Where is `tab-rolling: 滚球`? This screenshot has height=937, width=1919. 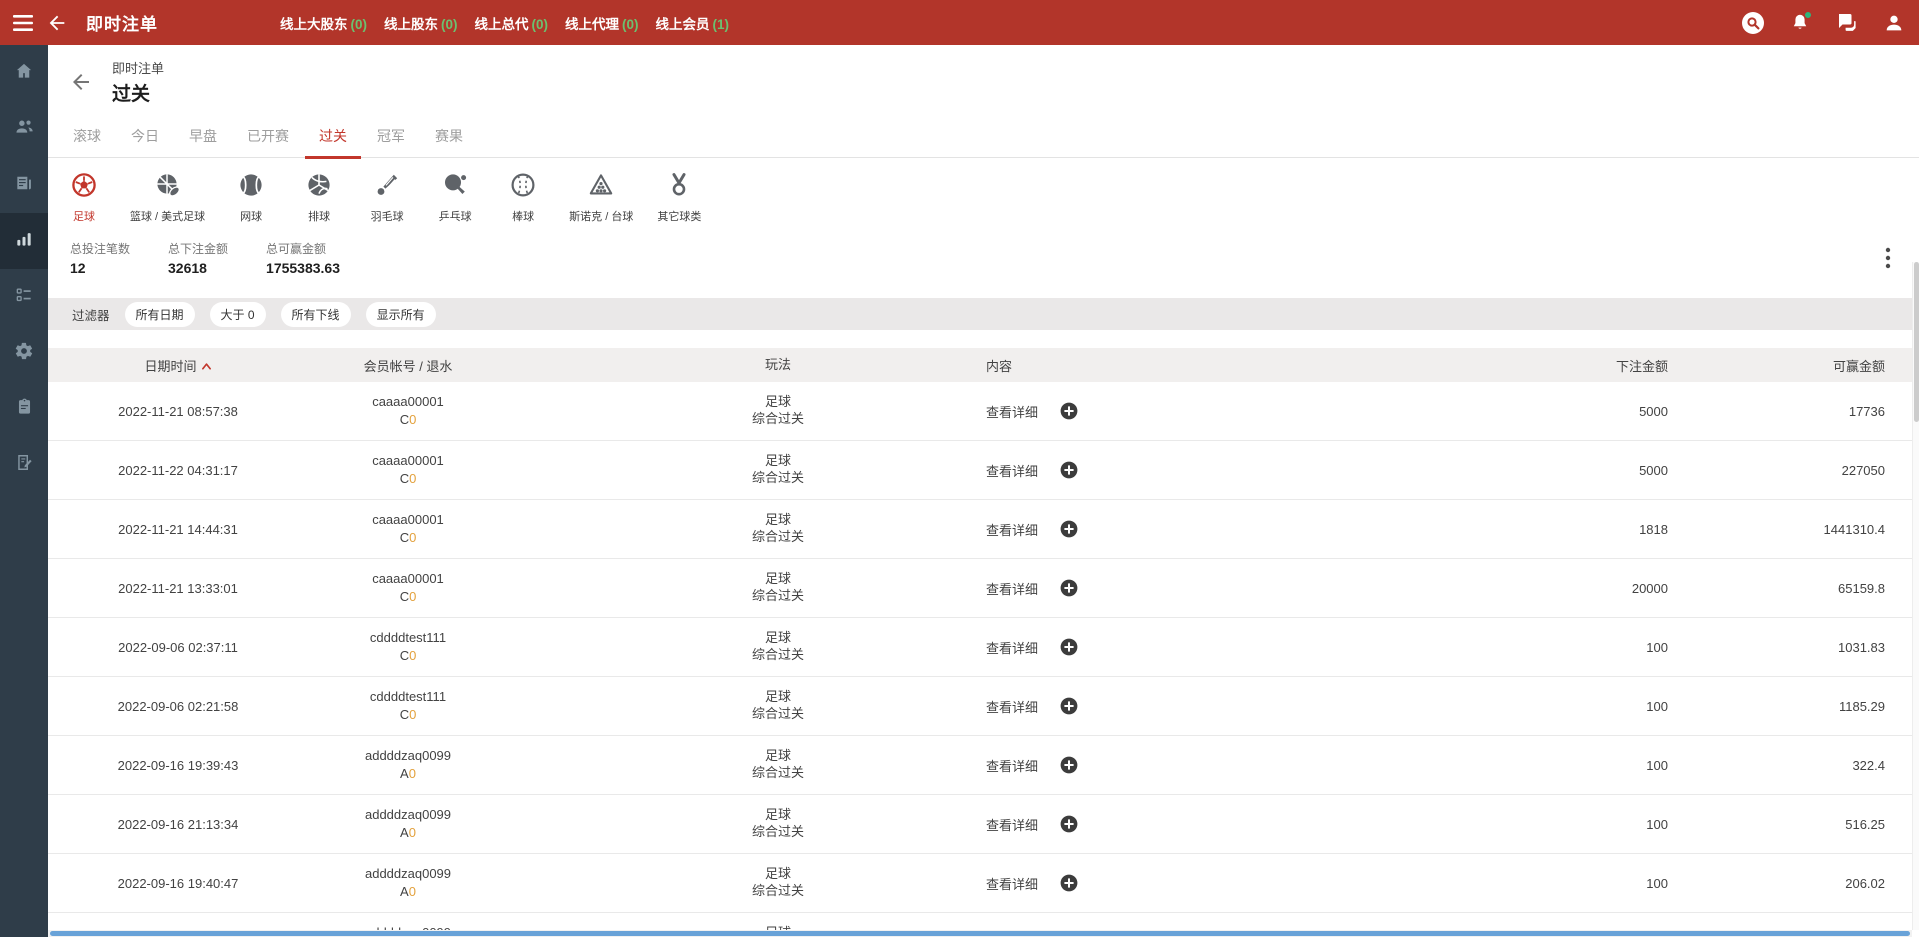
tab-rolling: 滚球 is located at coordinates (87, 136).